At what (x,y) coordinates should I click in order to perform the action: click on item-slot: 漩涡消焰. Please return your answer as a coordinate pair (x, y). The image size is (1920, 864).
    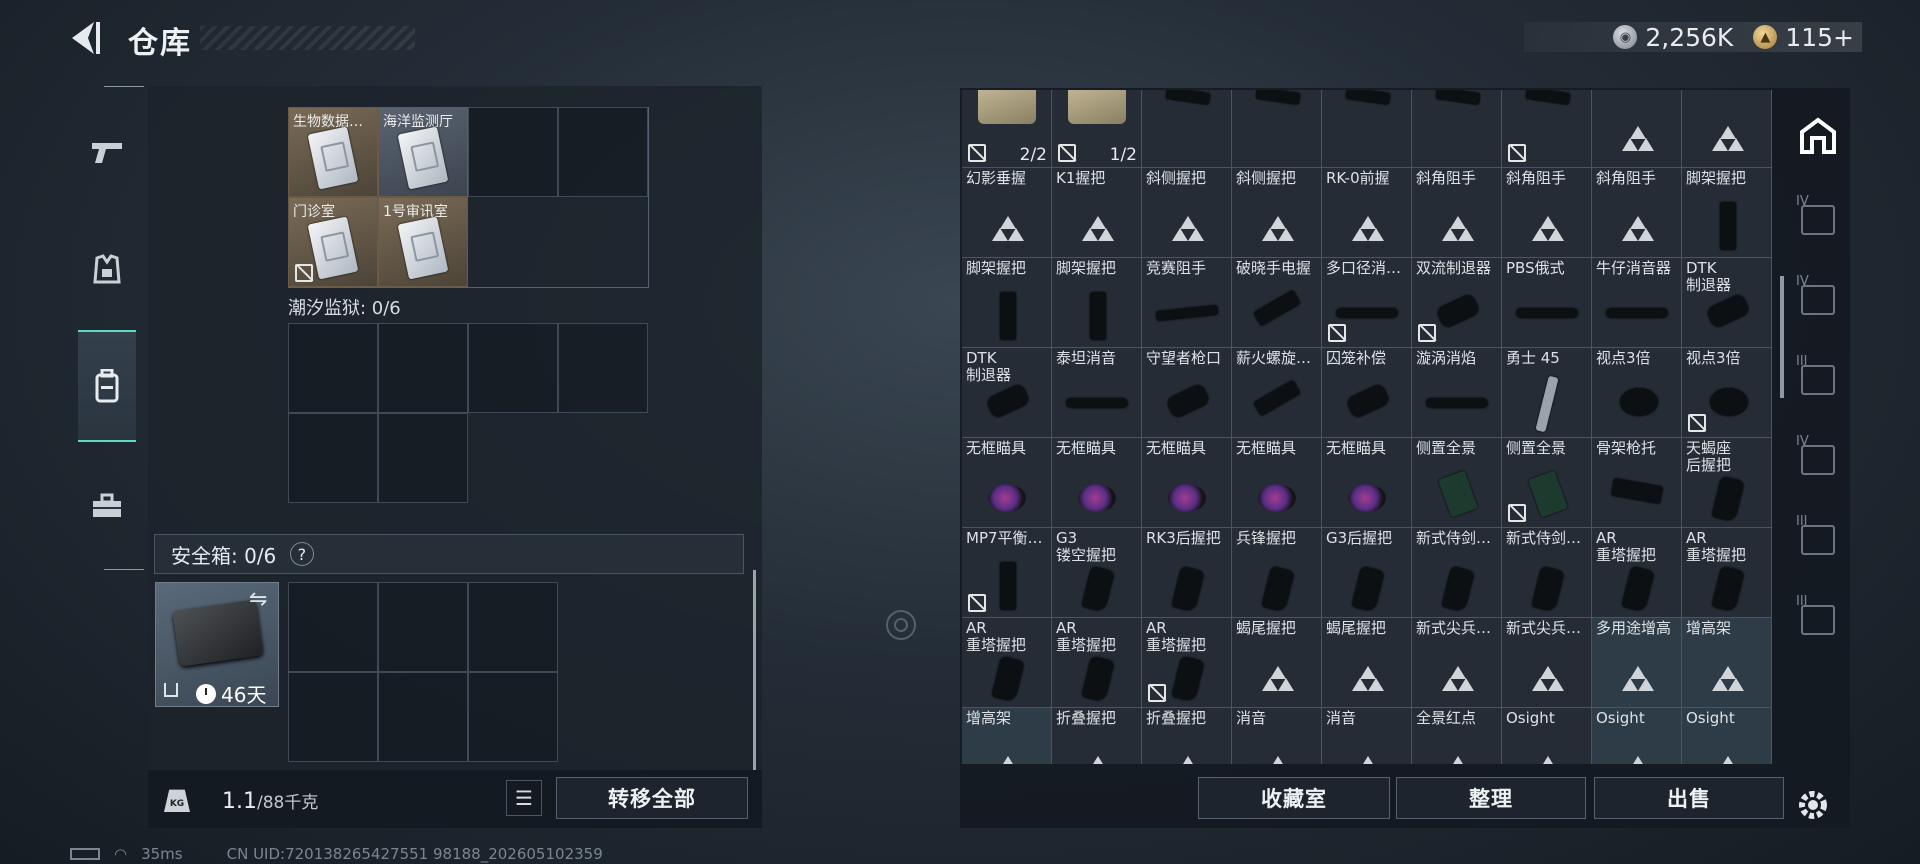
    Looking at the image, I should click on (1457, 393).